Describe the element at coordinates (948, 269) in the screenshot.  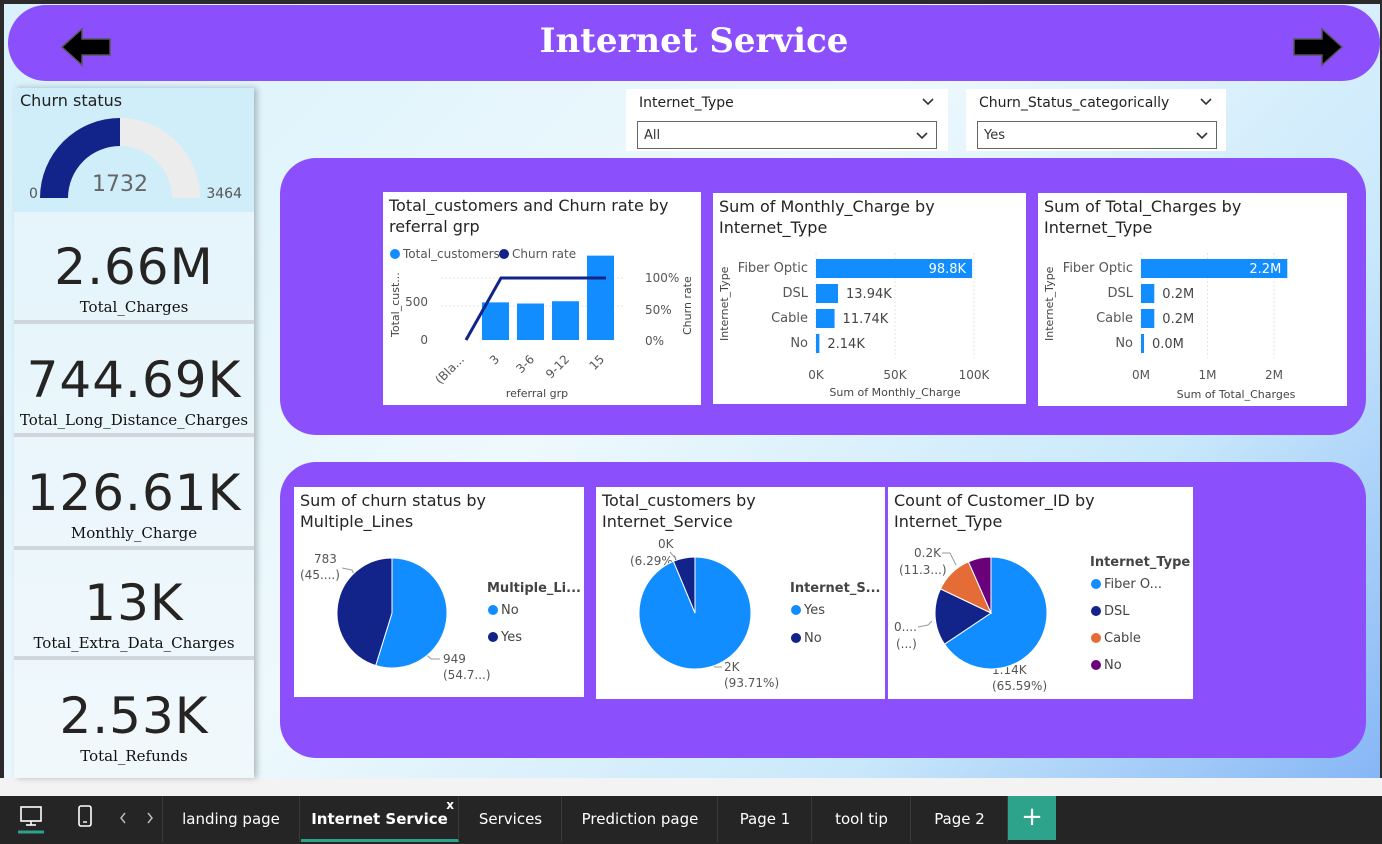
I see `data-label: 98.8K` at that location.